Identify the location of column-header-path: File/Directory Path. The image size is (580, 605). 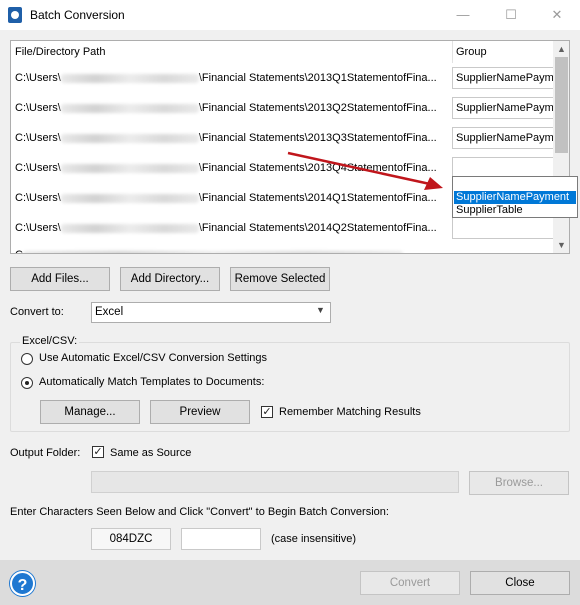
(60, 52).